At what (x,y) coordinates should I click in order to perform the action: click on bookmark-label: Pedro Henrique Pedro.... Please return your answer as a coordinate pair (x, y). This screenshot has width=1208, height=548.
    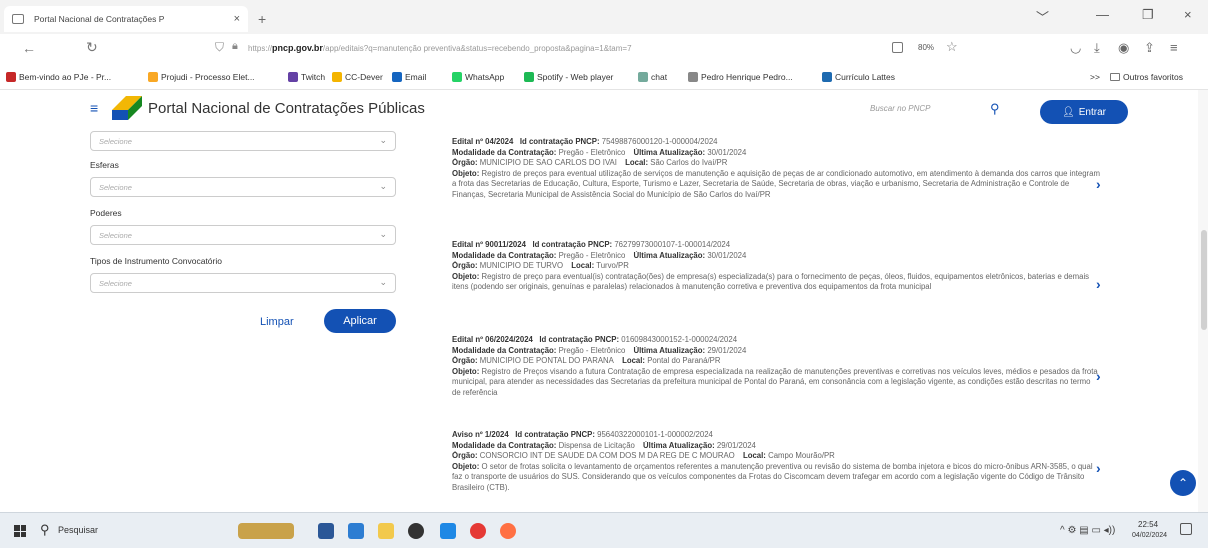
    Looking at the image, I should click on (747, 77).